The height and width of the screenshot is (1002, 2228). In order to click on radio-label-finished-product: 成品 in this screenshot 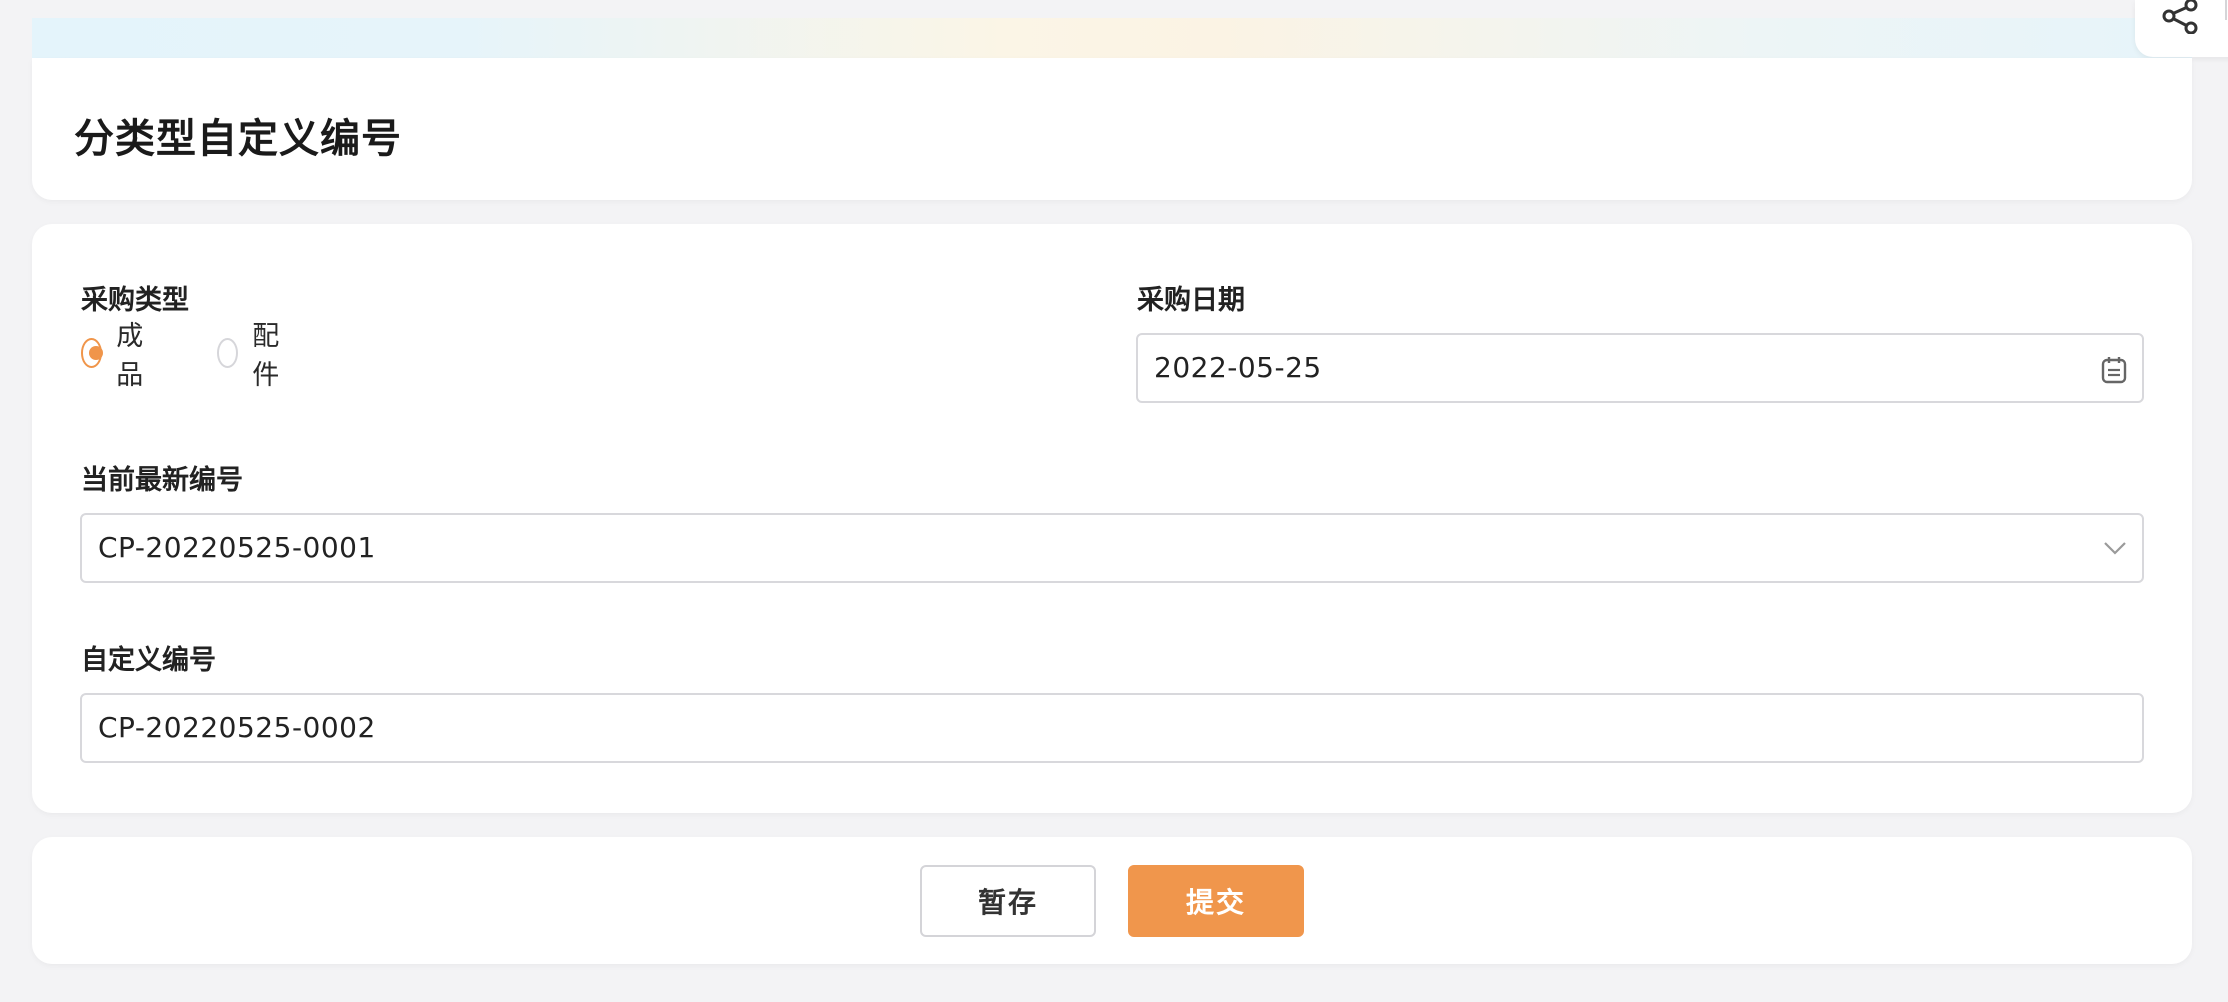, I will do `click(130, 356)`.